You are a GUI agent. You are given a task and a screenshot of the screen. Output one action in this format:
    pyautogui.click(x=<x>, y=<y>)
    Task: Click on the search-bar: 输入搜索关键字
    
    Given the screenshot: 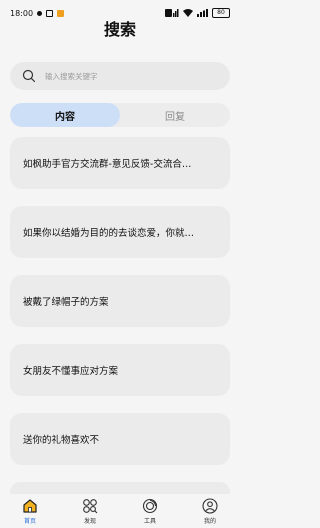 What is the action you would take?
    pyautogui.click(x=120, y=76)
    